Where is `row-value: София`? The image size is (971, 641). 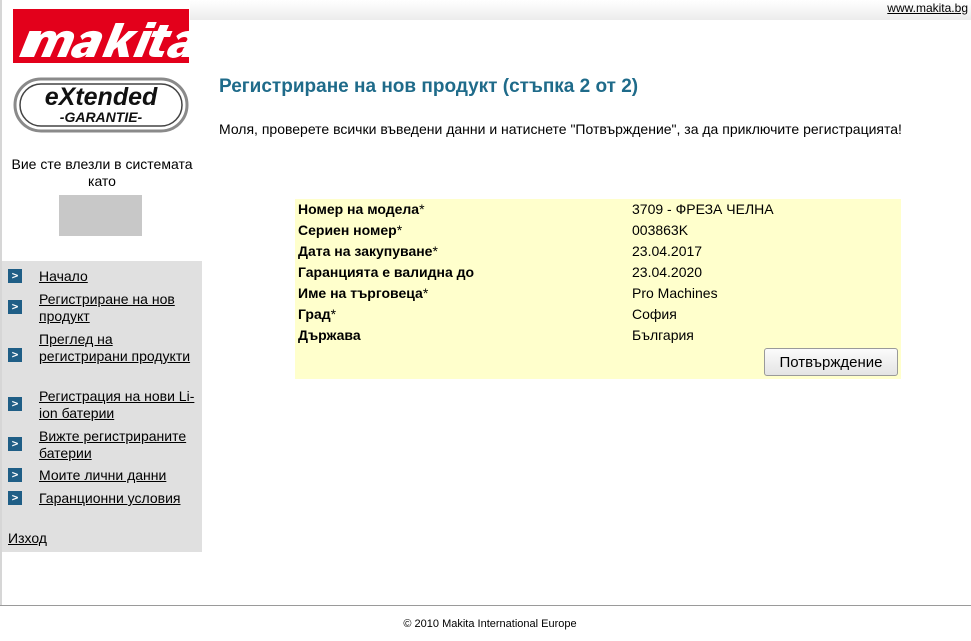 row-value: София is located at coordinates (654, 314).